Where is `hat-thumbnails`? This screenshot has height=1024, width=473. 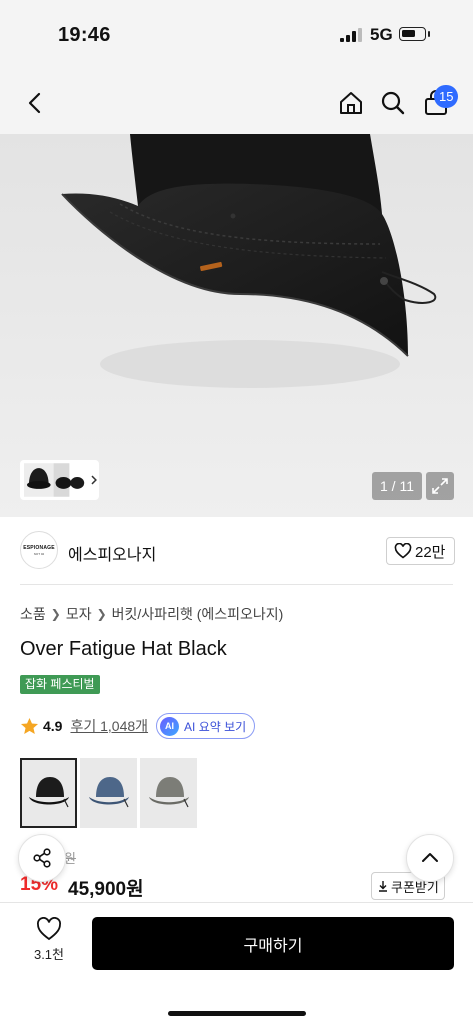
hat-thumbnails is located at coordinates (54, 480).